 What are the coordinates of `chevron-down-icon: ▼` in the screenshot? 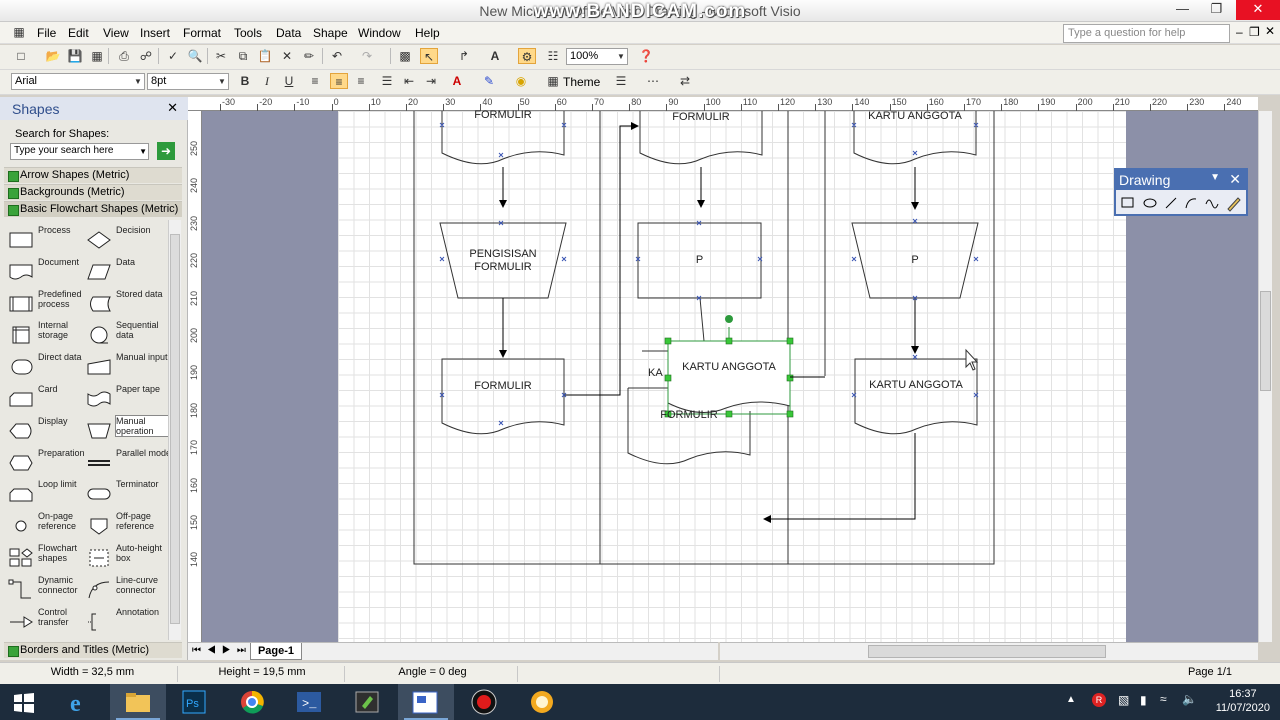 It's located at (1215, 177).